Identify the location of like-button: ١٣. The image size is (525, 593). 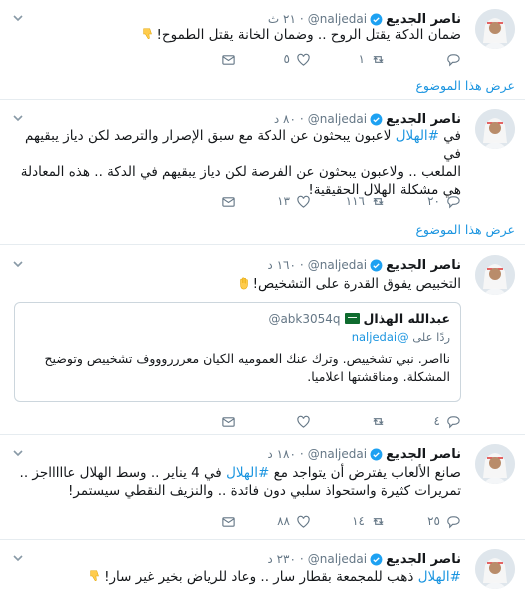
(273, 201).